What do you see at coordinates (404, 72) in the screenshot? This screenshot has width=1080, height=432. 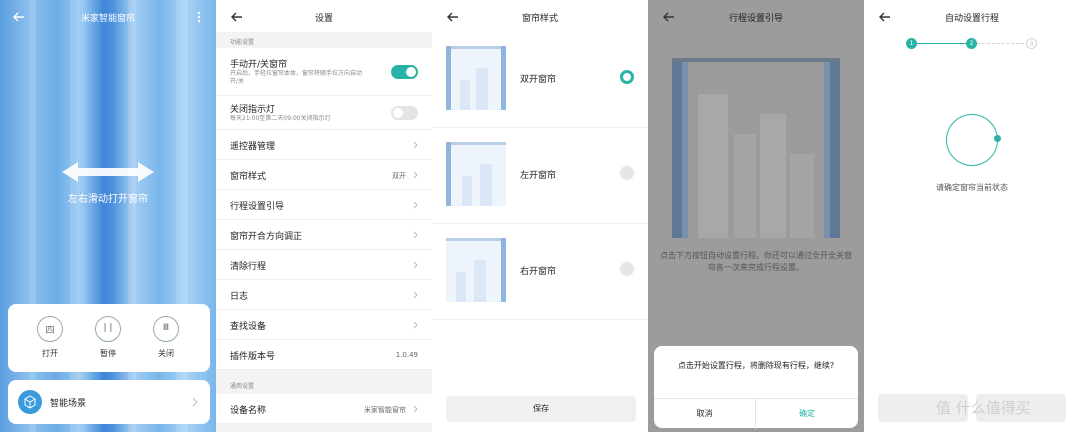 I see `manual-toggle-switch` at bounding box center [404, 72].